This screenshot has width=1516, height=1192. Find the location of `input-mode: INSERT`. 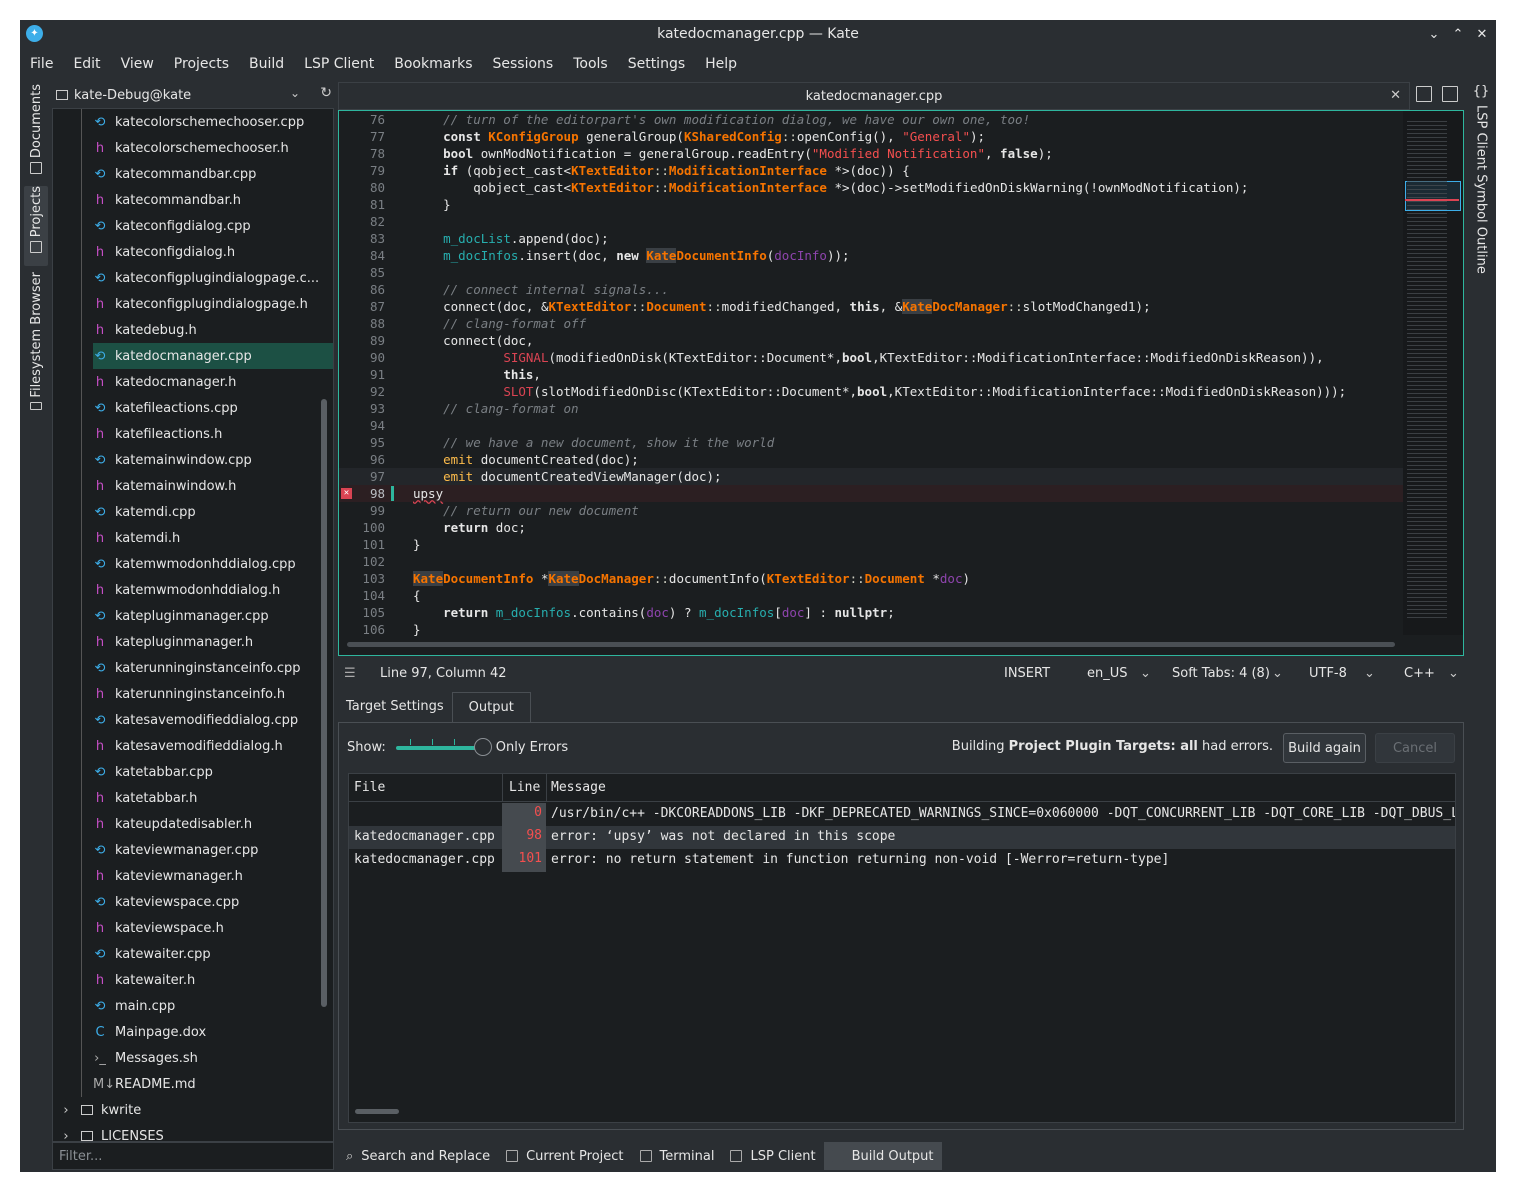

input-mode: INSERT is located at coordinates (1027, 673).